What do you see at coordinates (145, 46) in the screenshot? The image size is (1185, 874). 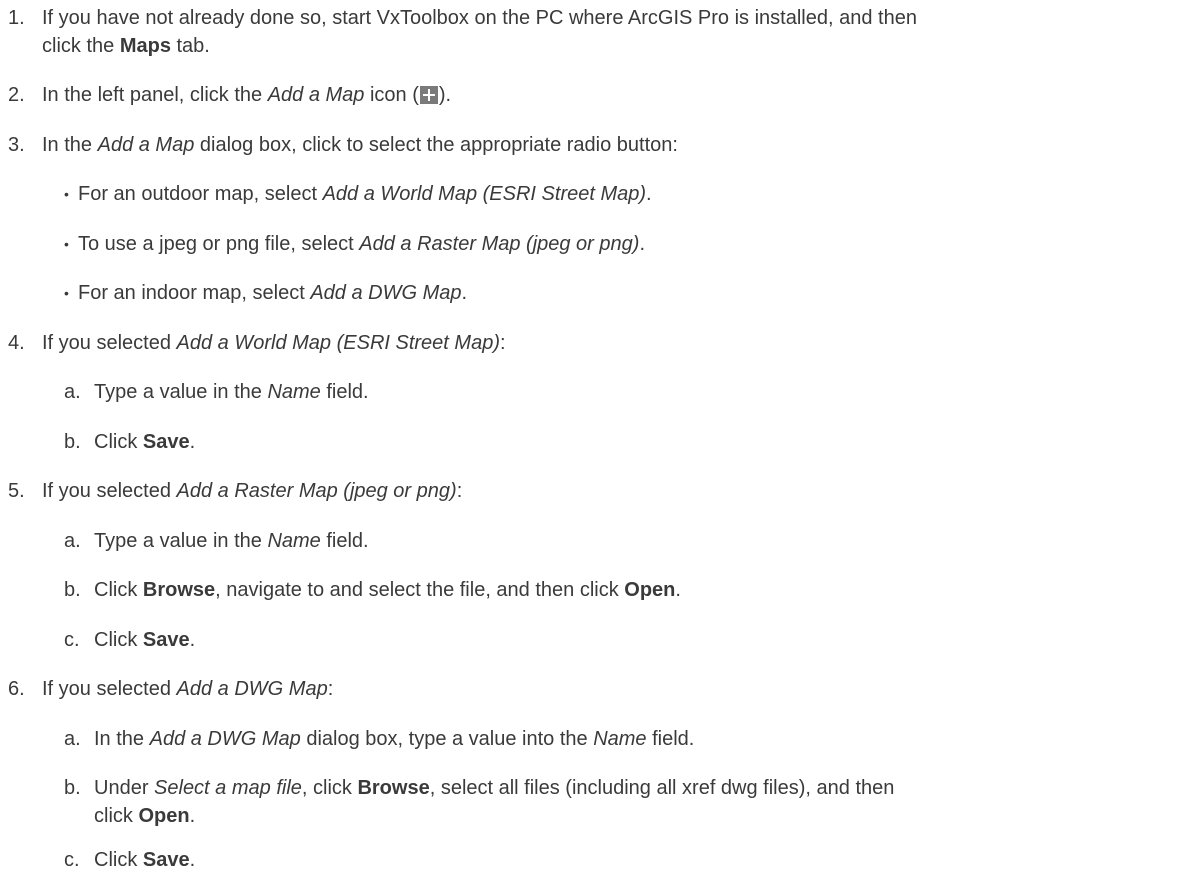 I see `ui-term: Maps` at bounding box center [145, 46].